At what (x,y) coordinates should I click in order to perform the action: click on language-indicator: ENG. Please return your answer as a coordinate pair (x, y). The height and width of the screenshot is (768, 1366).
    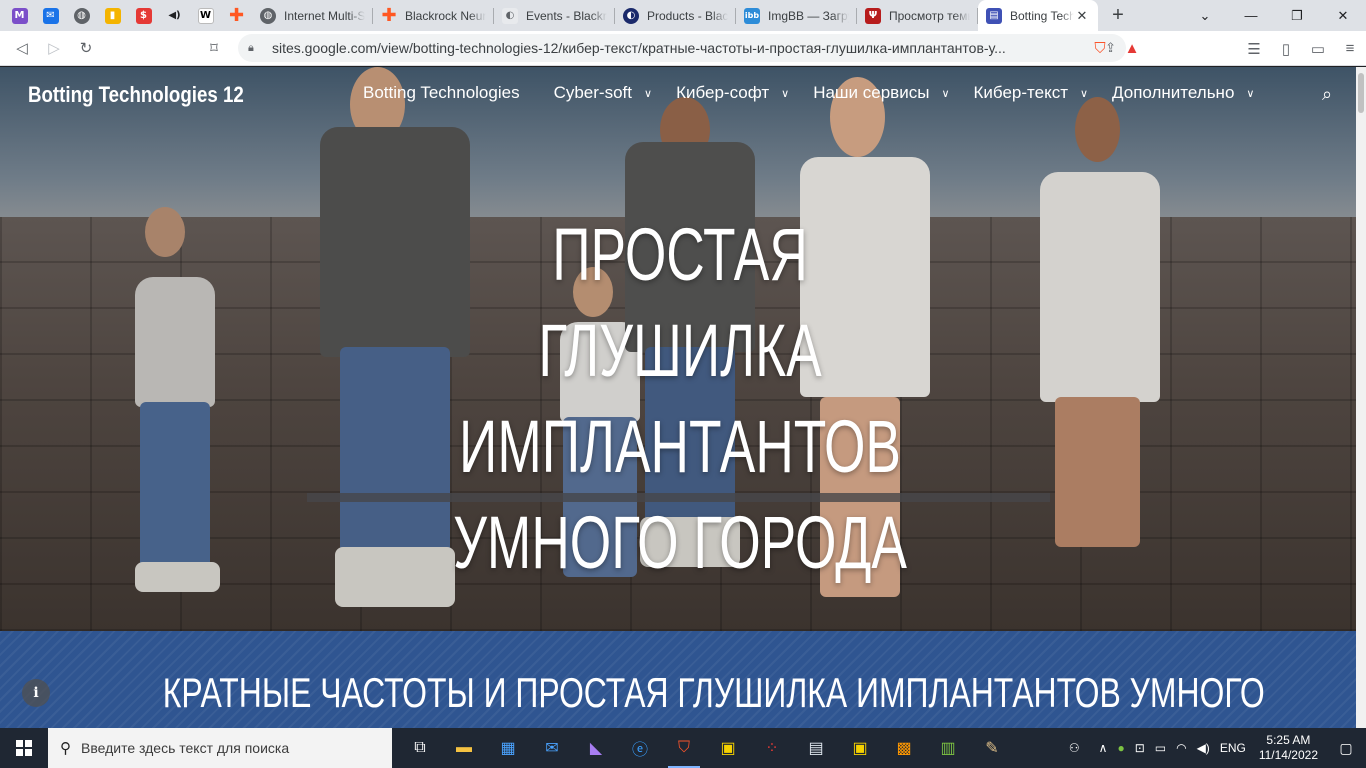
    Looking at the image, I should click on (1233, 748).